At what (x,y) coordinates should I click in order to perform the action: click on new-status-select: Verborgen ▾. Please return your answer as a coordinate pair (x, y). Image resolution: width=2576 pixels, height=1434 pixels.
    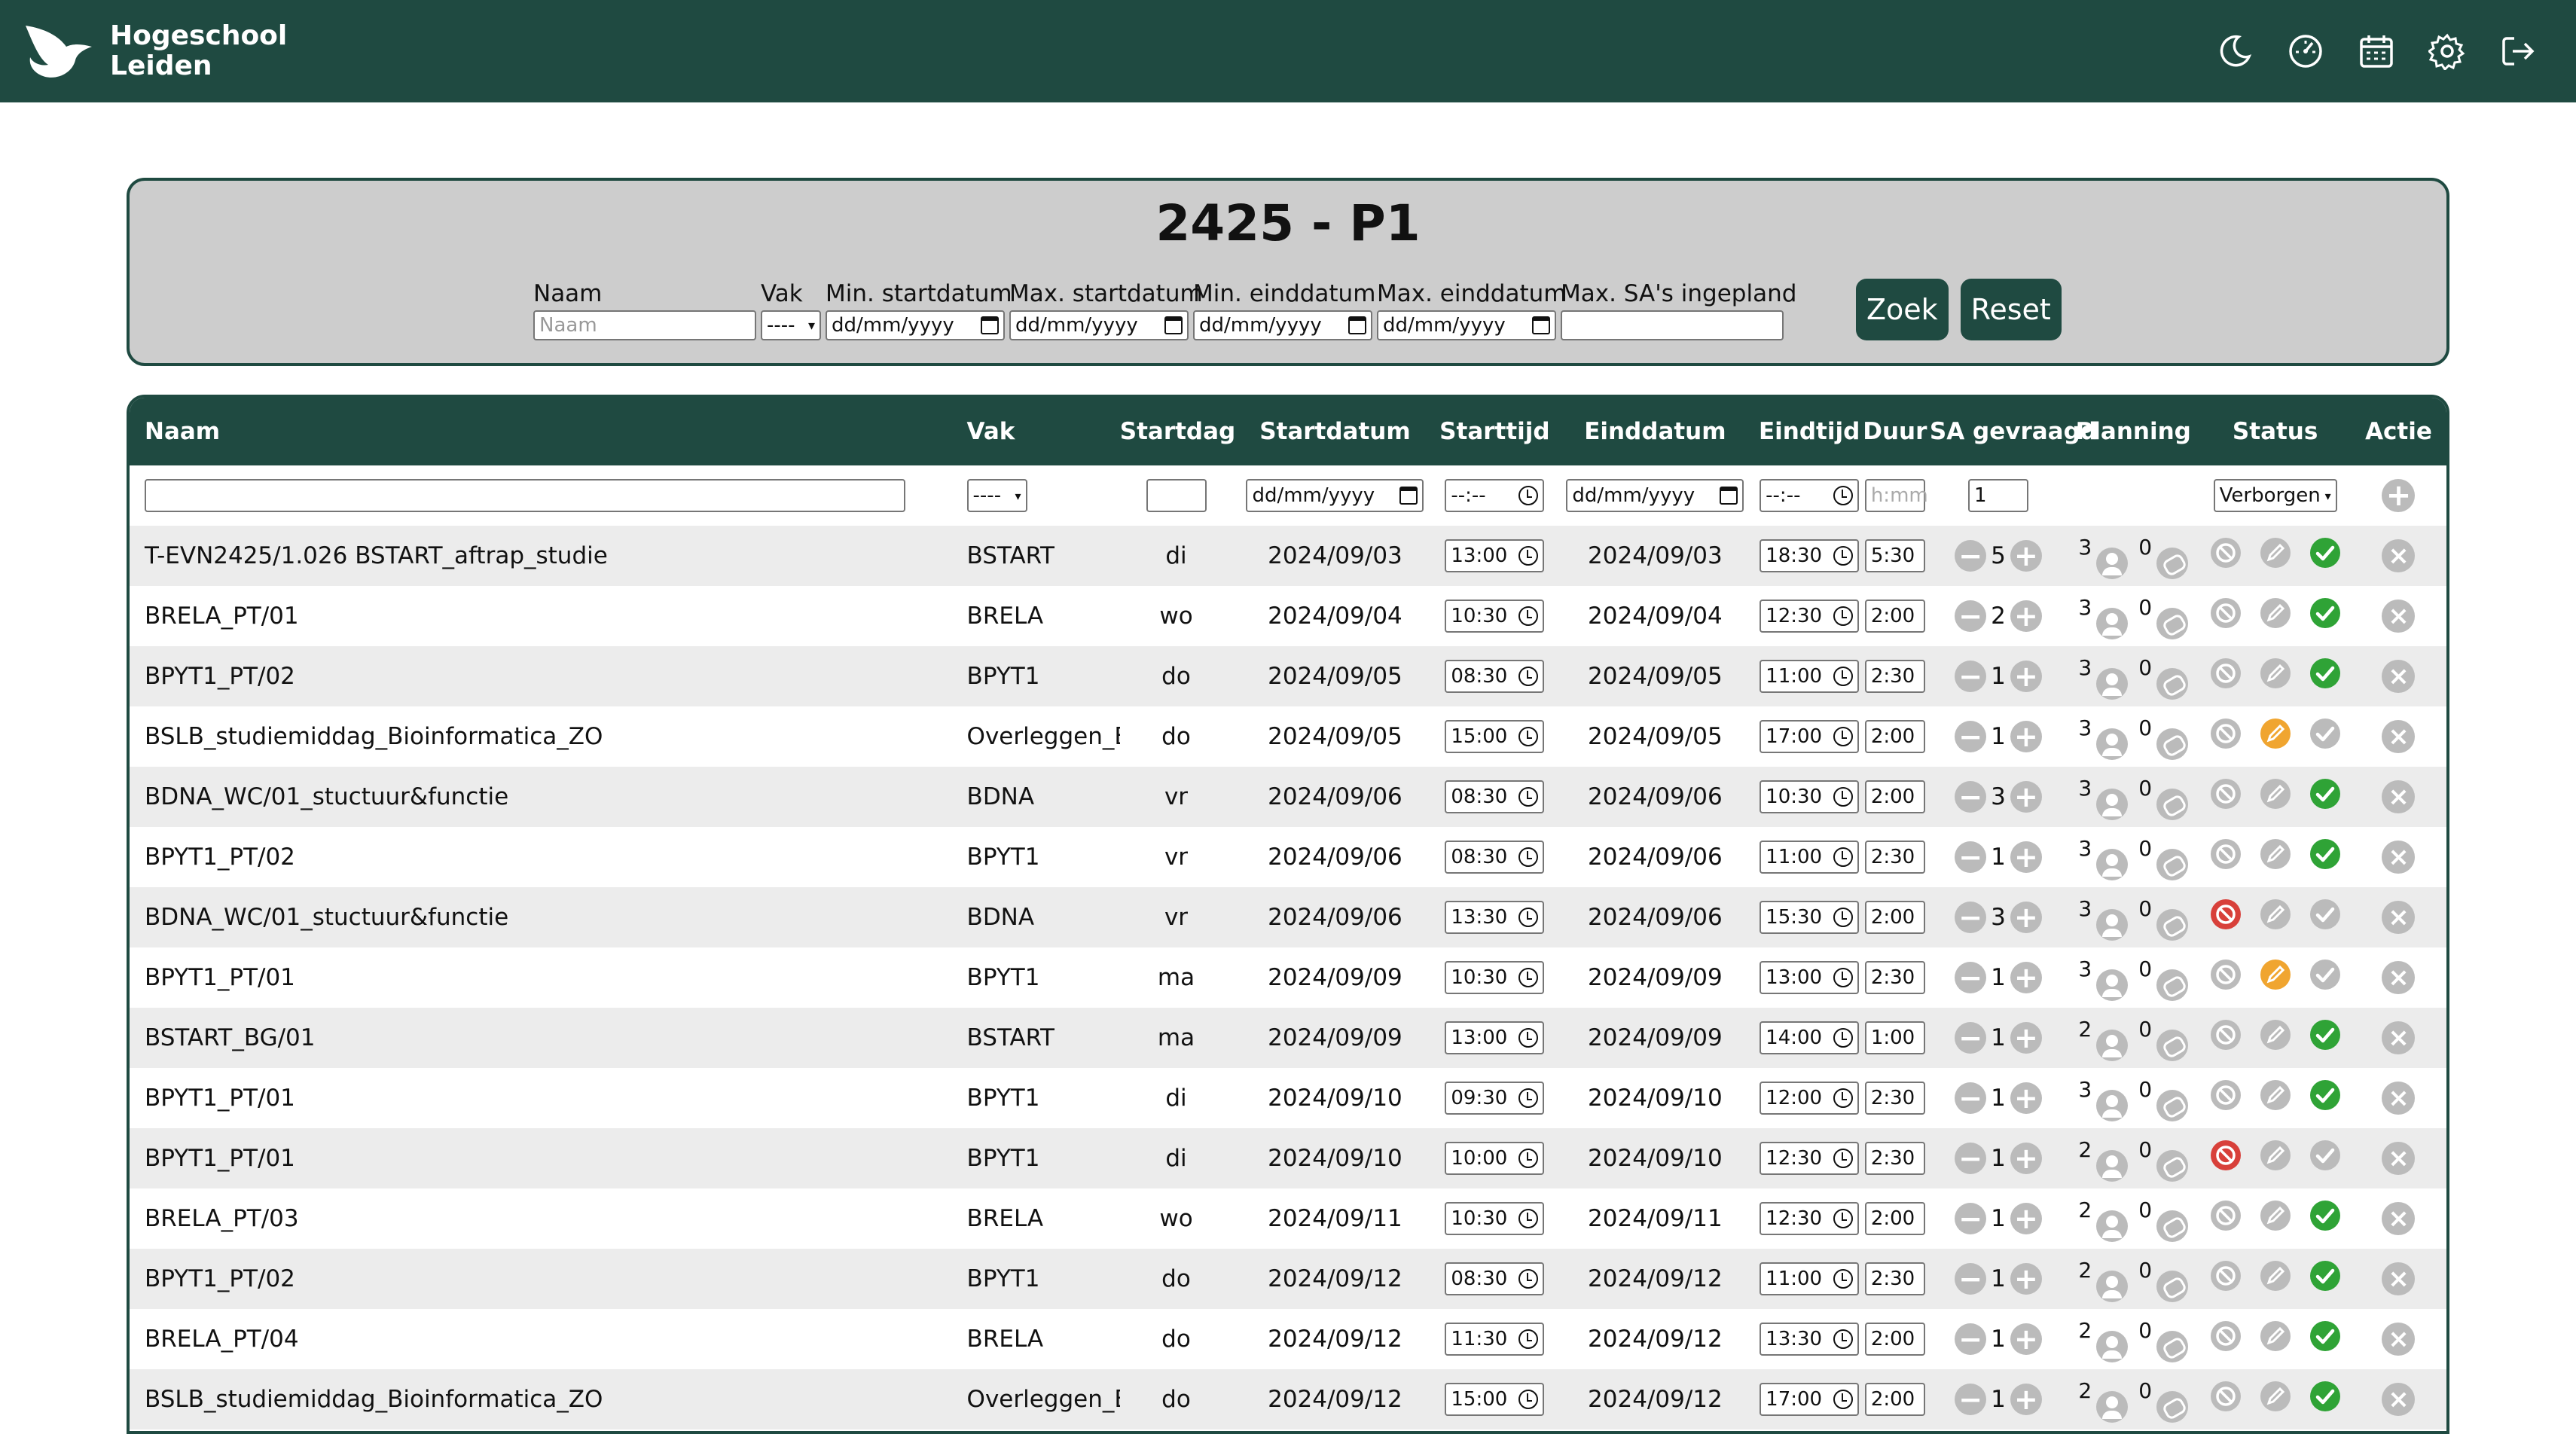
    Looking at the image, I should click on (2275, 495).